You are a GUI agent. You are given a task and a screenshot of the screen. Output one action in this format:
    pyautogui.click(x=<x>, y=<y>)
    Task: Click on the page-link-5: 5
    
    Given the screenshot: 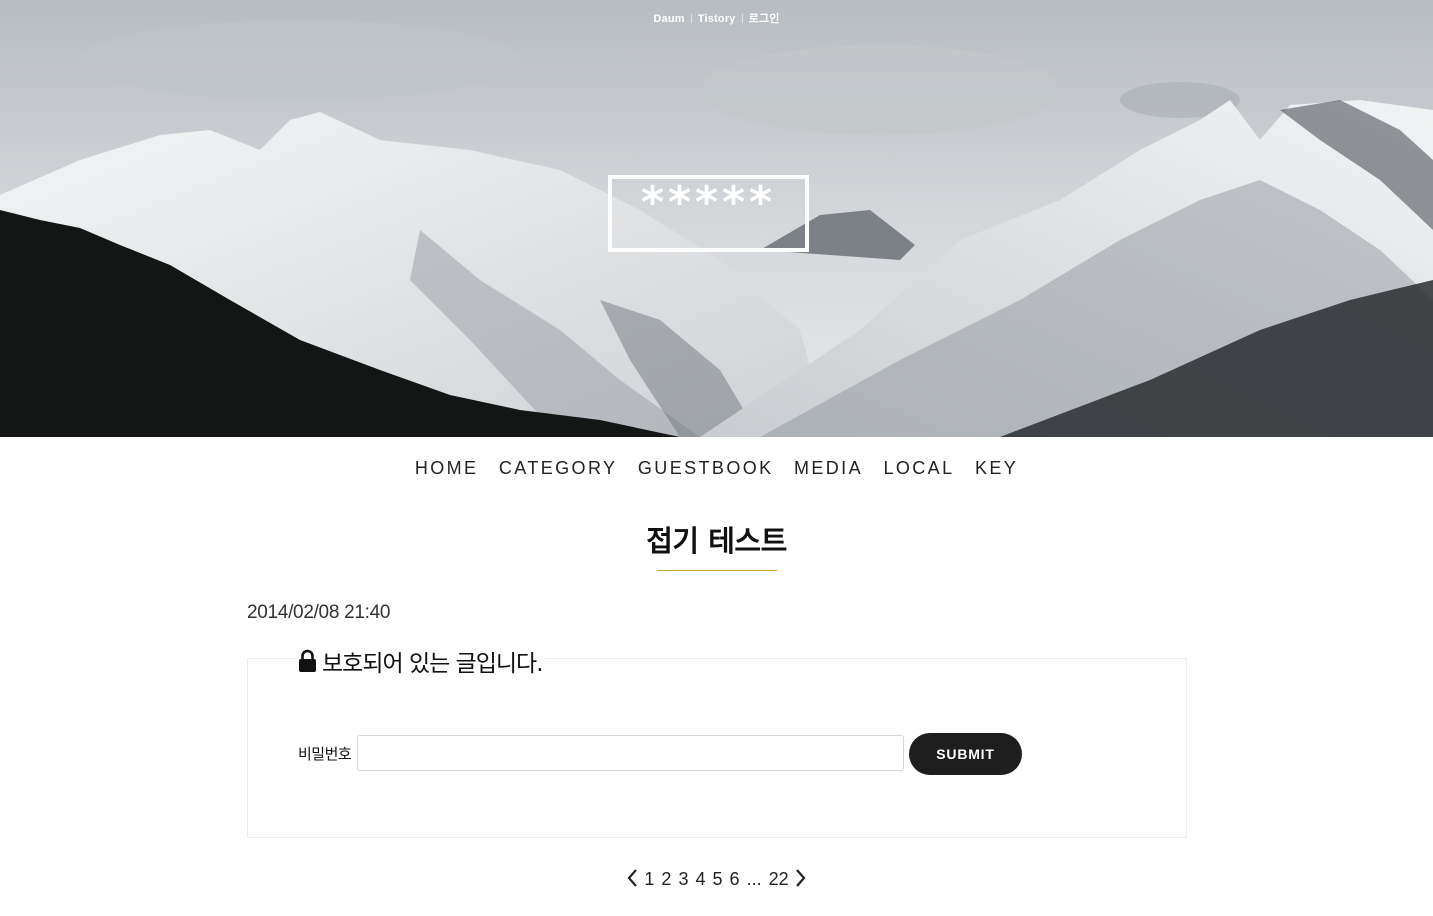 What is the action you would take?
    pyautogui.click(x=718, y=879)
    